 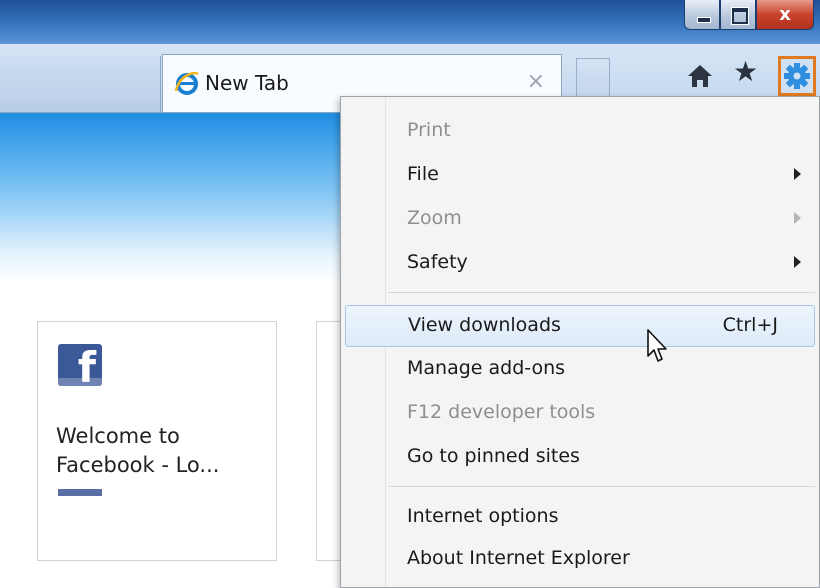 What do you see at coordinates (580, 370) in the screenshot?
I see `menu-item-manage-add-ons: Manage add-ons` at bounding box center [580, 370].